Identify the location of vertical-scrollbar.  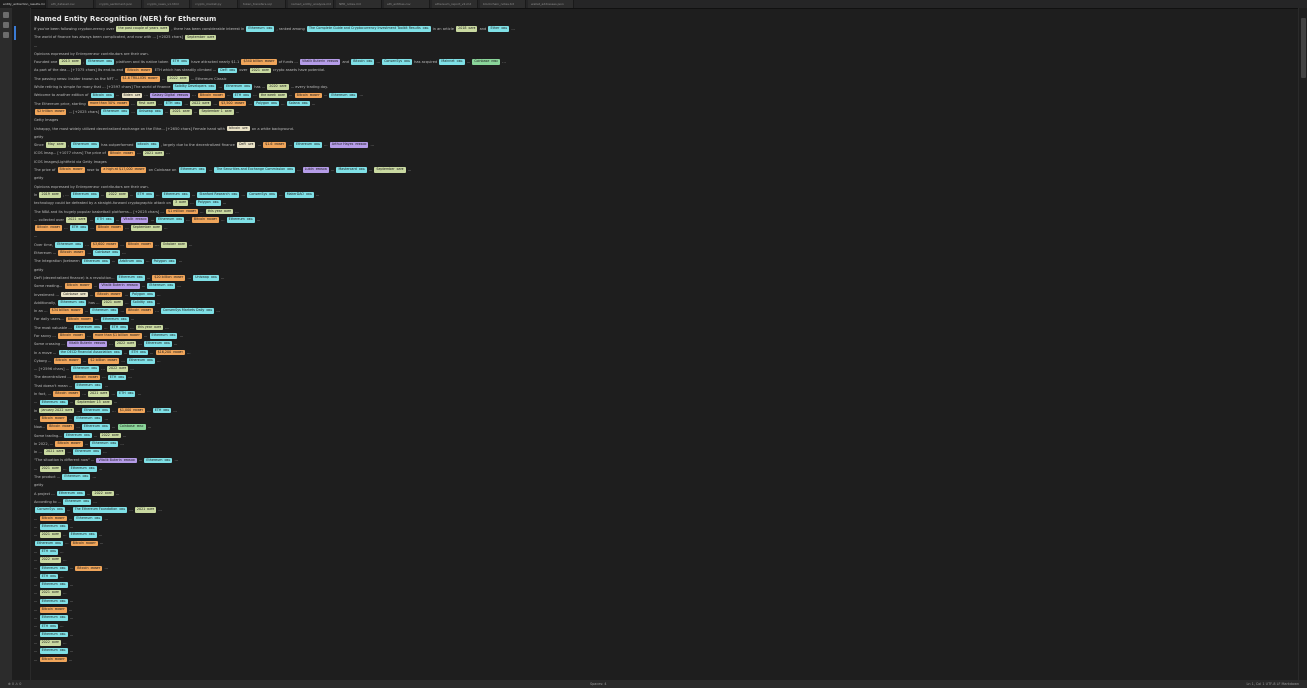
(1302, 344).